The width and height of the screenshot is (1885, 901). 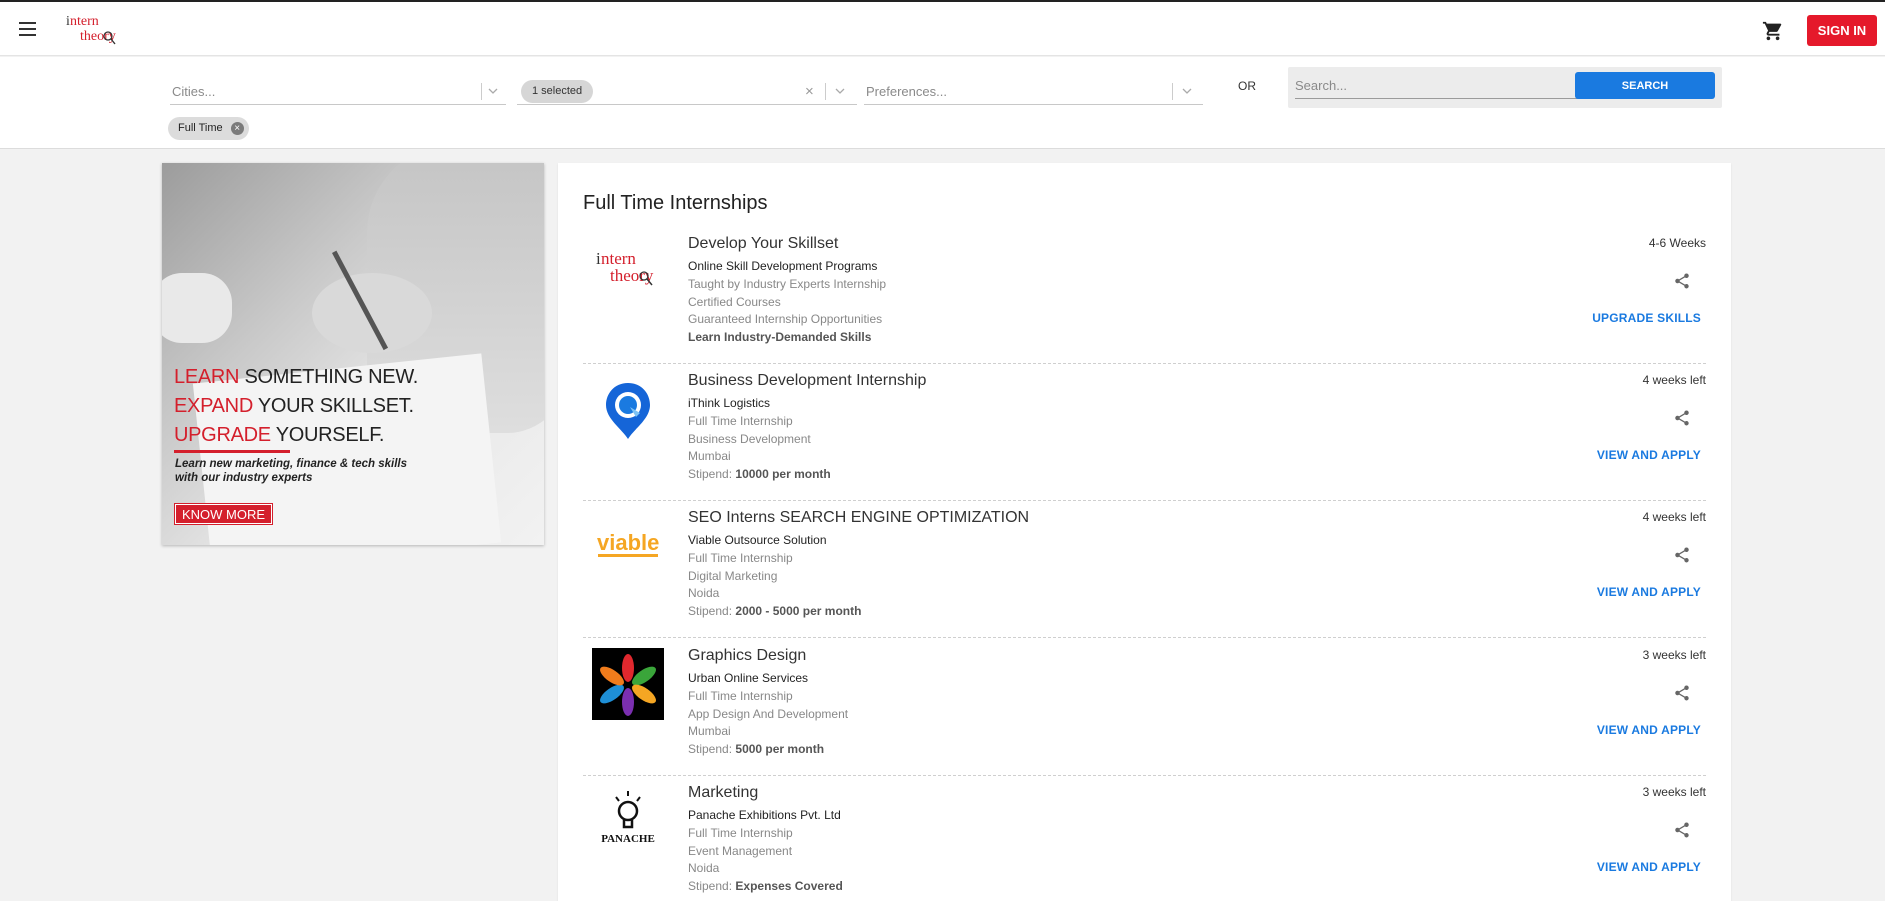 What do you see at coordinates (1677, 243) in the screenshot?
I see `card-duration: 4-6 Weeks` at bounding box center [1677, 243].